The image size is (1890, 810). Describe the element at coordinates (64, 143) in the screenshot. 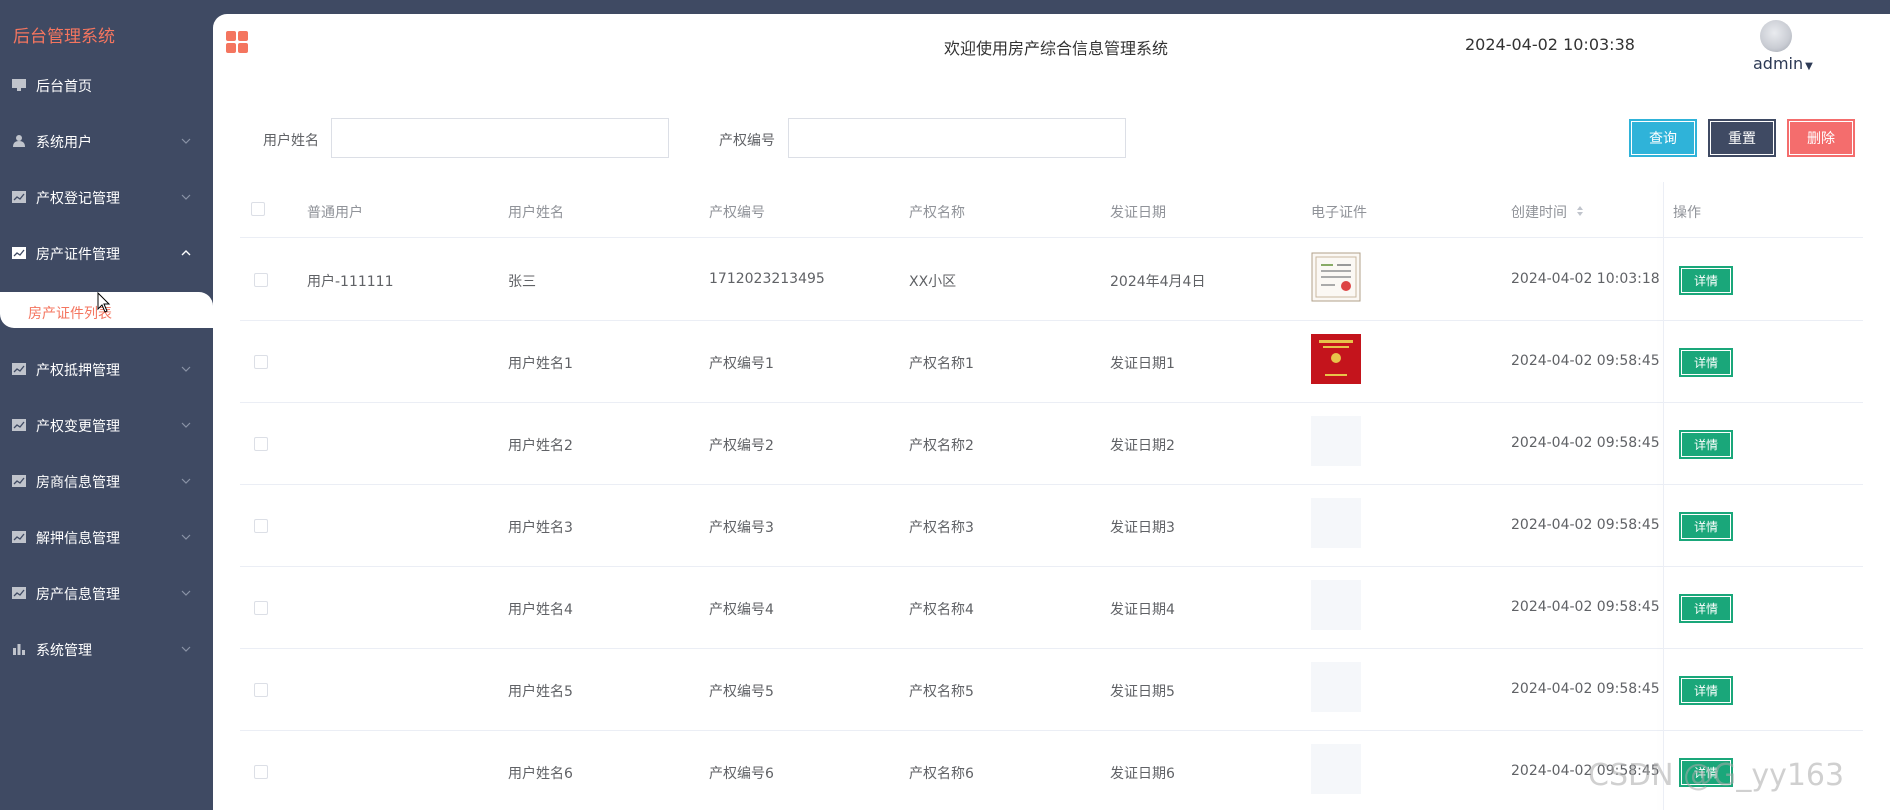

I see `sidebar-item-label: 系统用户` at that location.